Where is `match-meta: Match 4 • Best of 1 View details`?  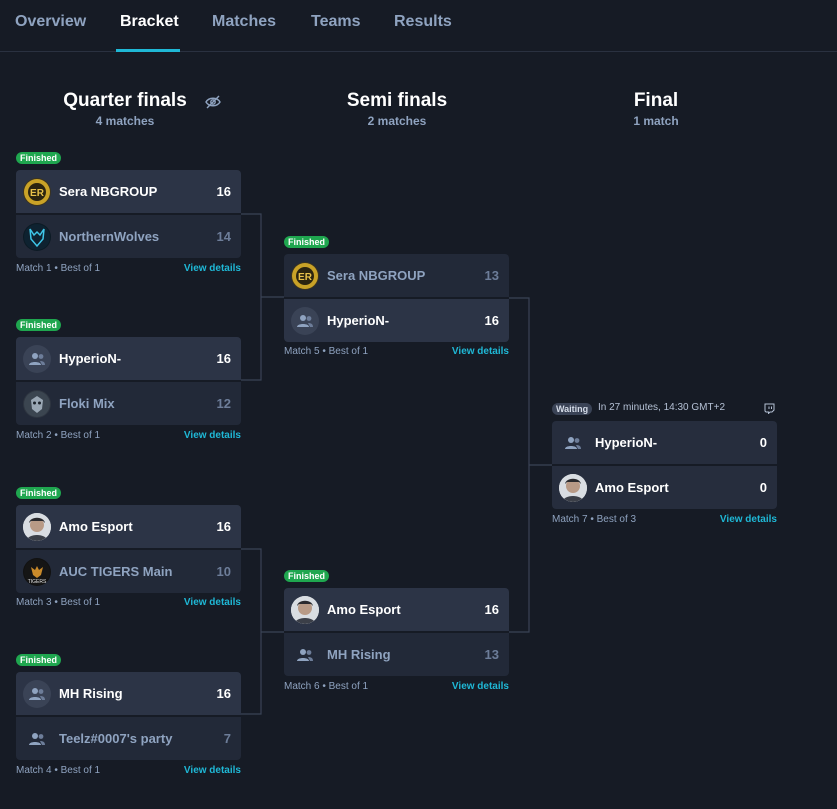 match-meta: Match 4 • Best of 1 View details is located at coordinates (128, 770).